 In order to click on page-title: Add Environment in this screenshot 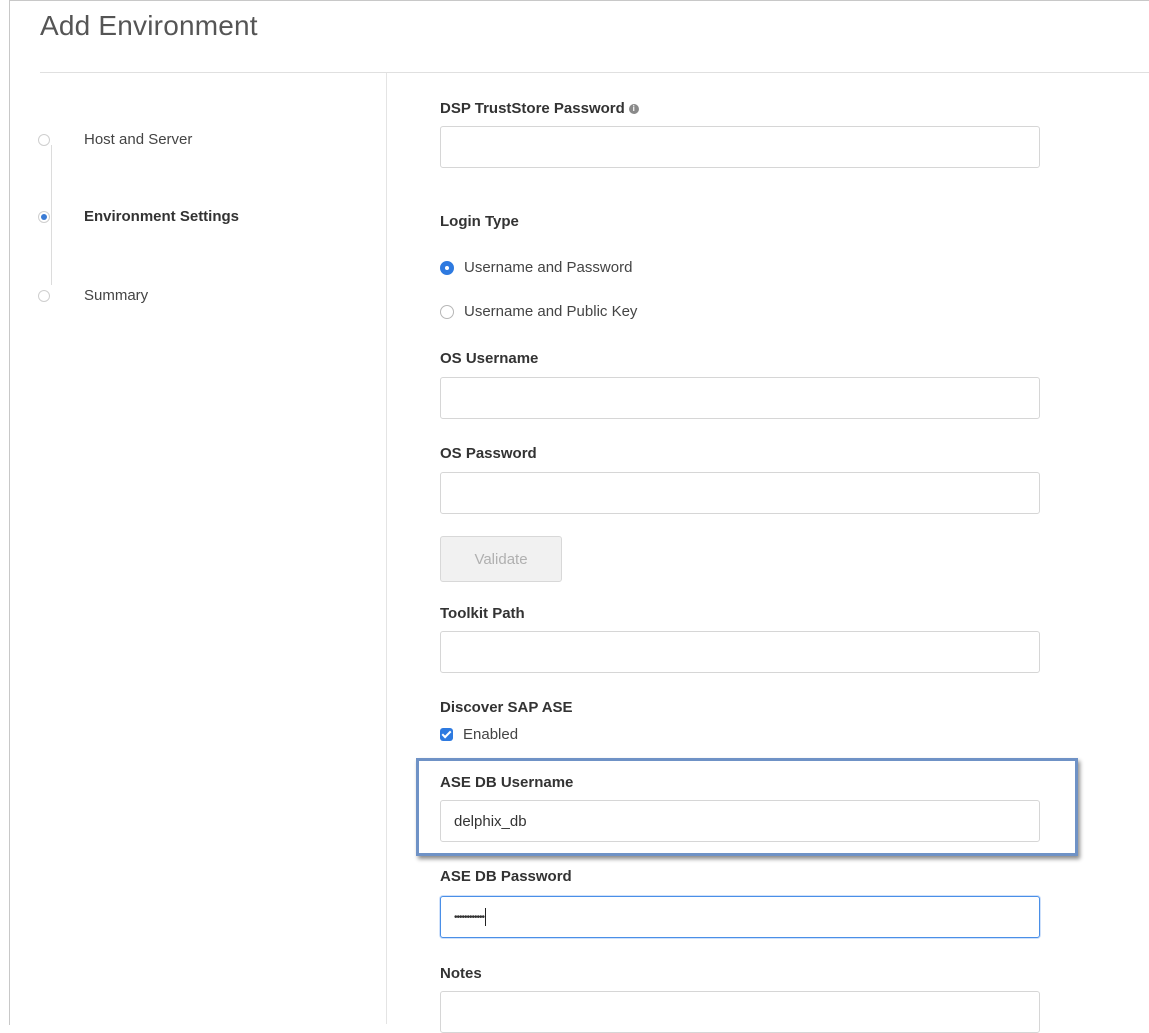, I will do `click(149, 25)`.